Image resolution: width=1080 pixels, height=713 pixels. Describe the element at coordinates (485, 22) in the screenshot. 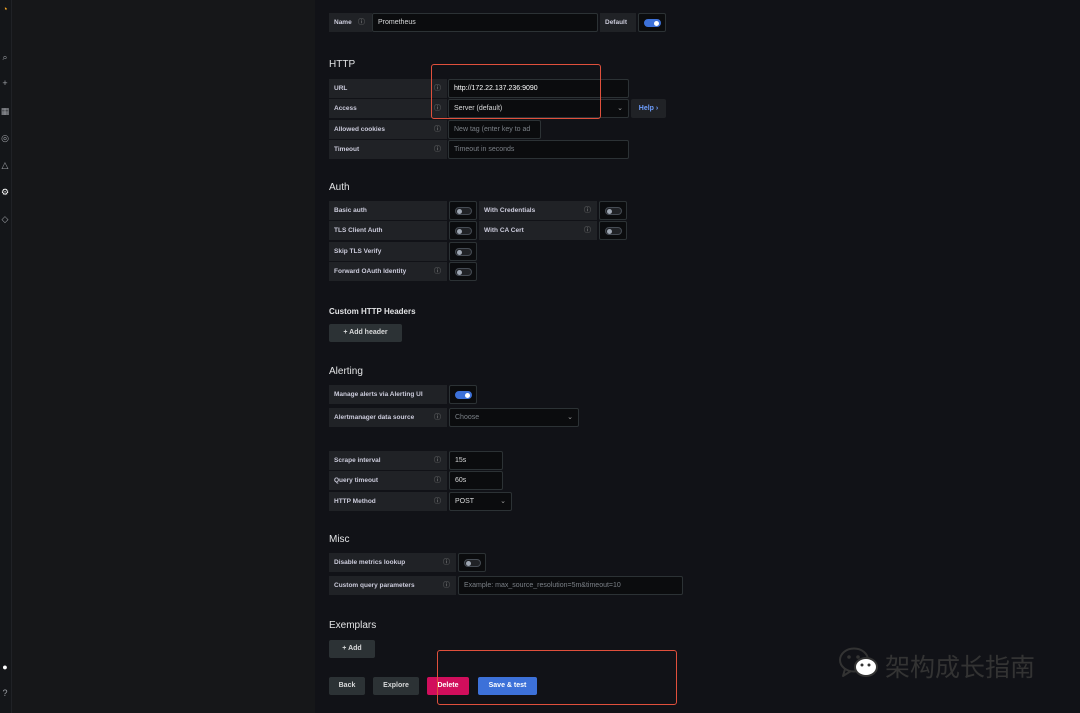

I see `name-input: Prometheus` at that location.